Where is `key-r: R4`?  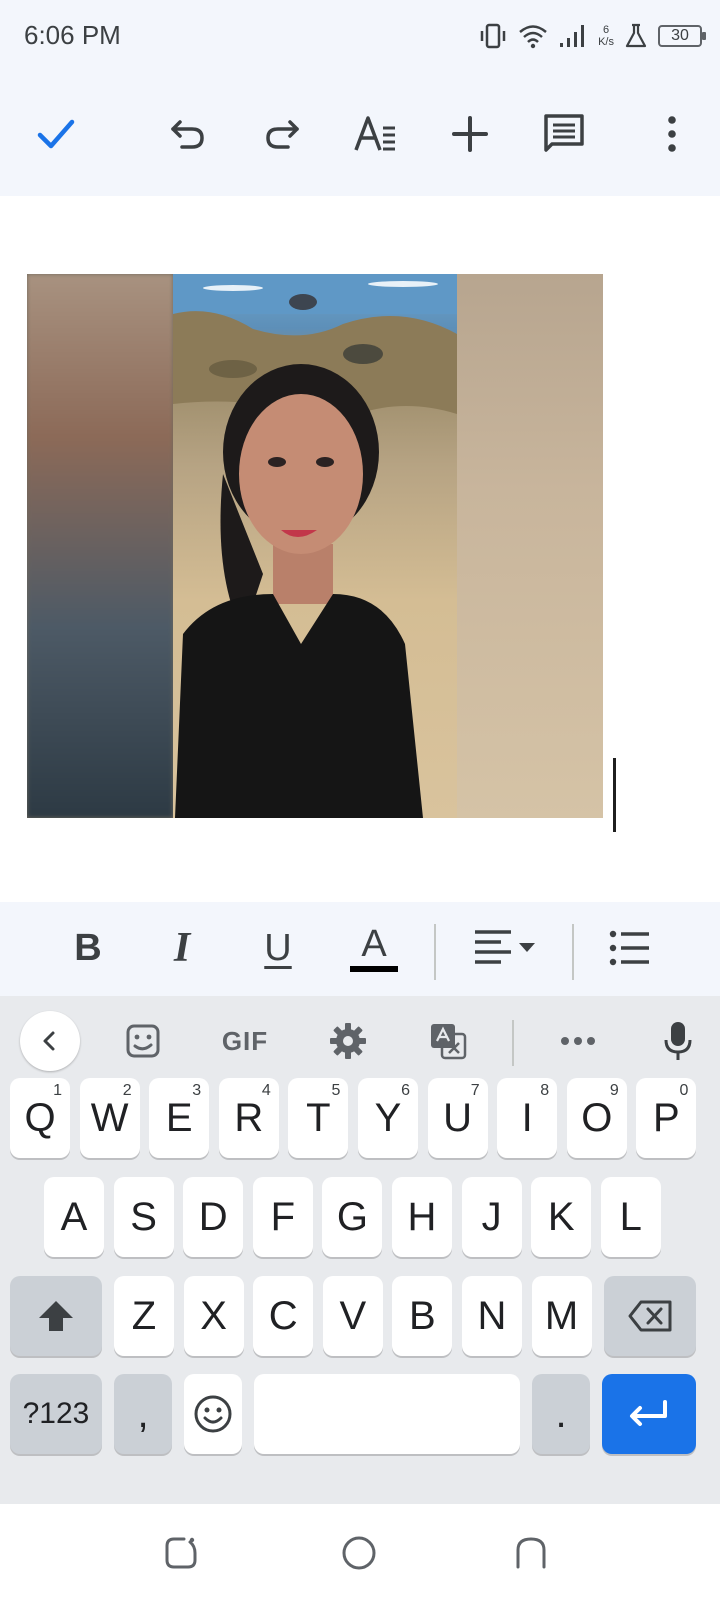 key-r: R4 is located at coordinates (248, 1118).